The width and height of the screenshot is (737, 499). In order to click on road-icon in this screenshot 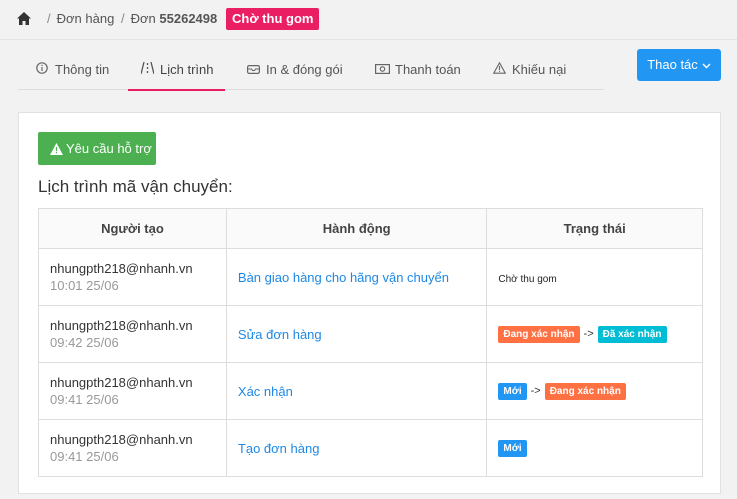, I will do `click(147, 70)`.